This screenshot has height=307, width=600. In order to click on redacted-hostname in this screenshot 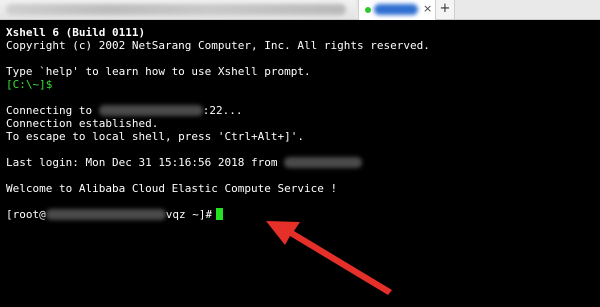, I will do `click(105, 214)`.